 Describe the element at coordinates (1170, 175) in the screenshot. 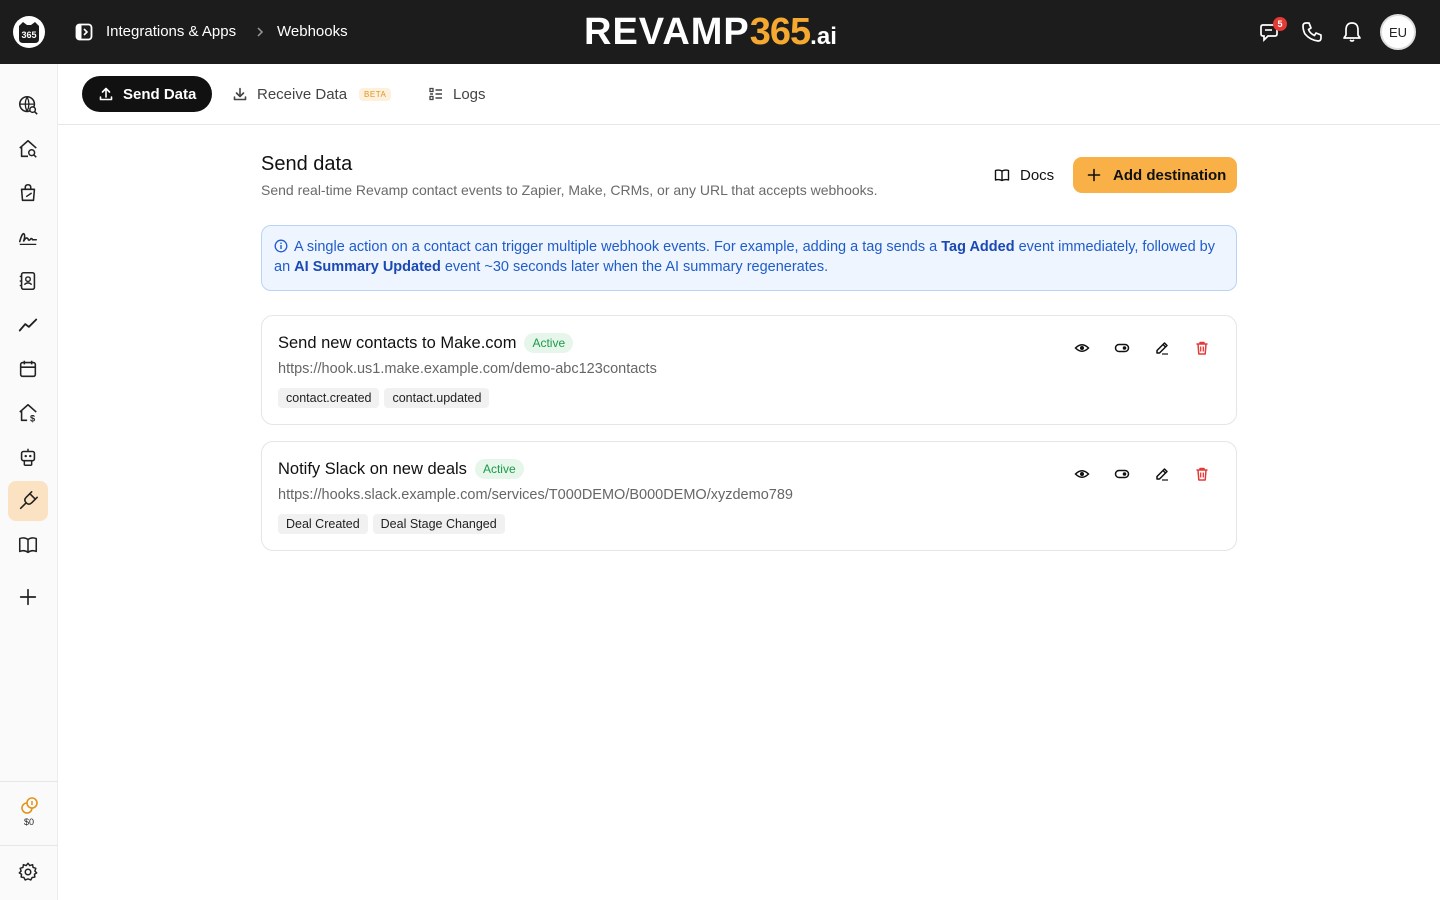

I see `add-destination-label: Add destination` at that location.